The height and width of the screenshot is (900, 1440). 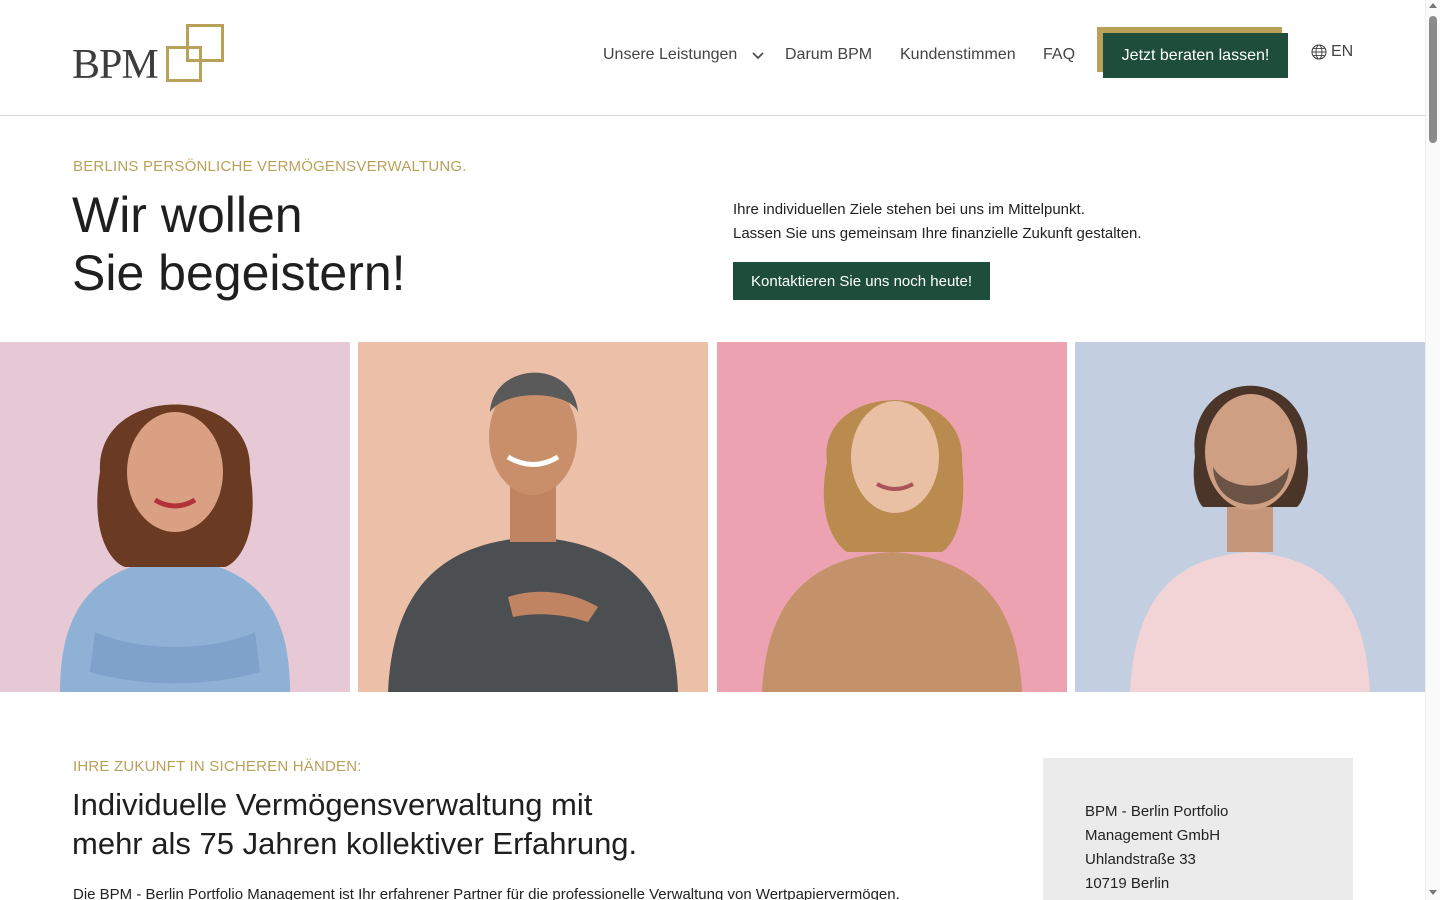 I want to click on hero-title-line1: Wir wollen, so click(x=187, y=215).